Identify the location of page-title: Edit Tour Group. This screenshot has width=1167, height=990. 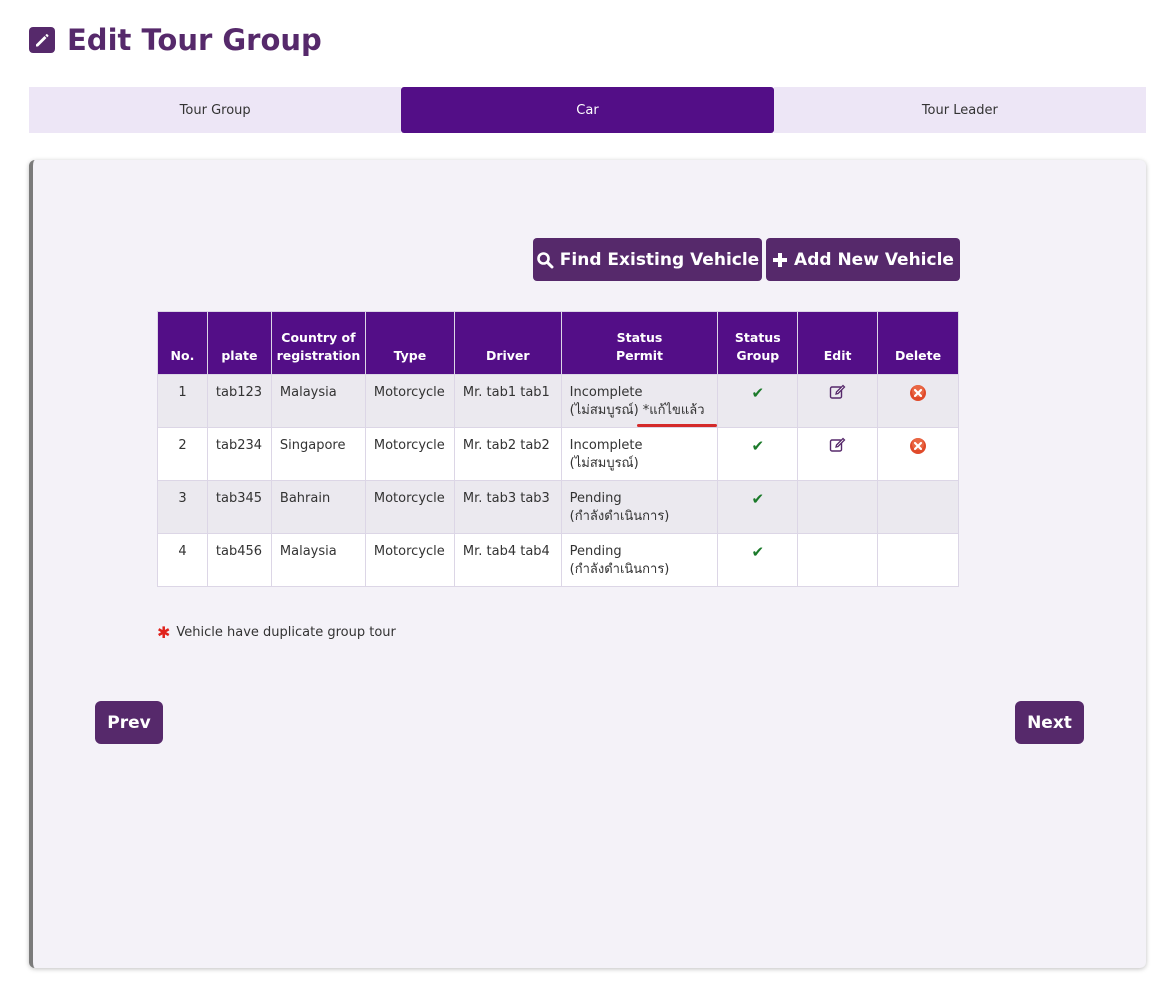
(194, 40).